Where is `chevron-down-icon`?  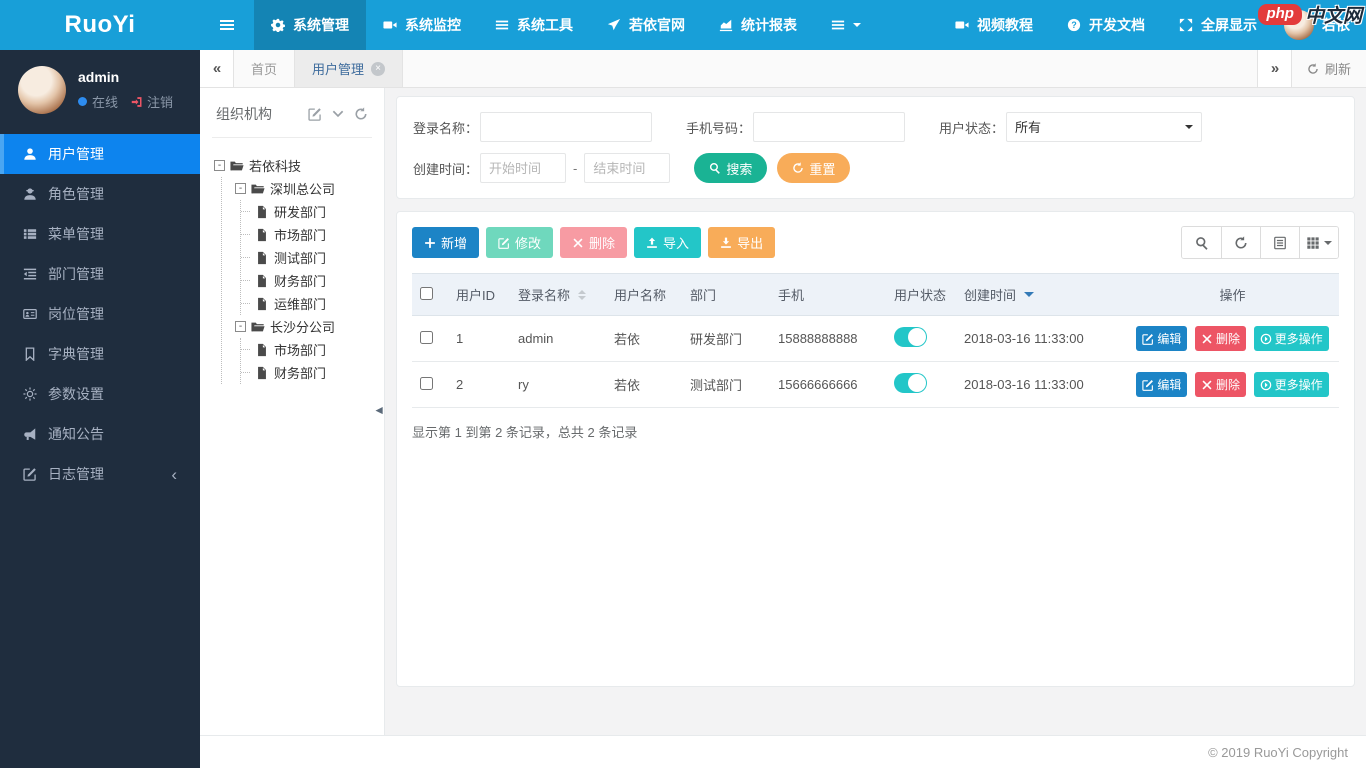
chevron-down-icon is located at coordinates (338, 114).